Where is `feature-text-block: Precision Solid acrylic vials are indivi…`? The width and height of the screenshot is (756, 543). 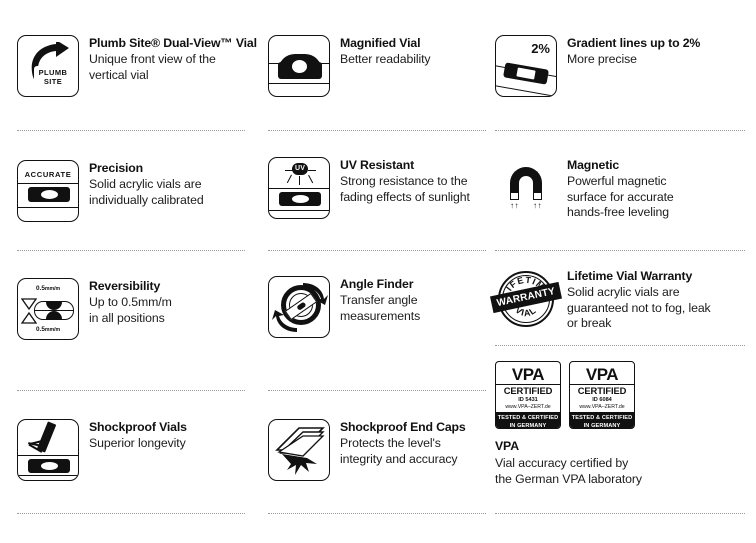 feature-text-block: Precision Solid acrylic vials are indivi… is located at coordinates (141, 184).